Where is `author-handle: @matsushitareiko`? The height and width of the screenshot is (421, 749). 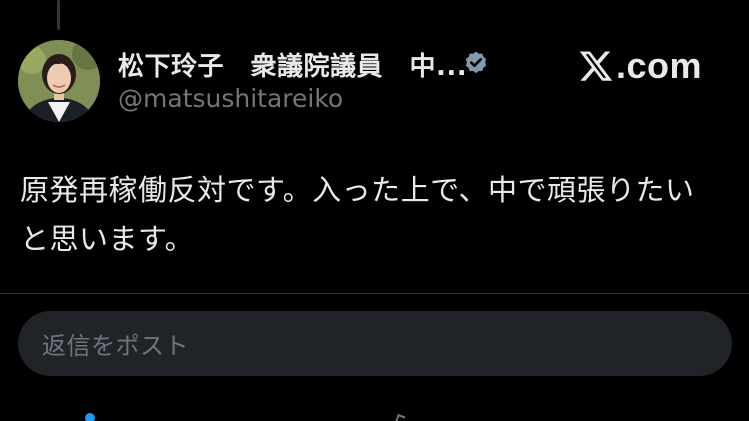
author-handle: @matsushitareiko is located at coordinates (230, 98).